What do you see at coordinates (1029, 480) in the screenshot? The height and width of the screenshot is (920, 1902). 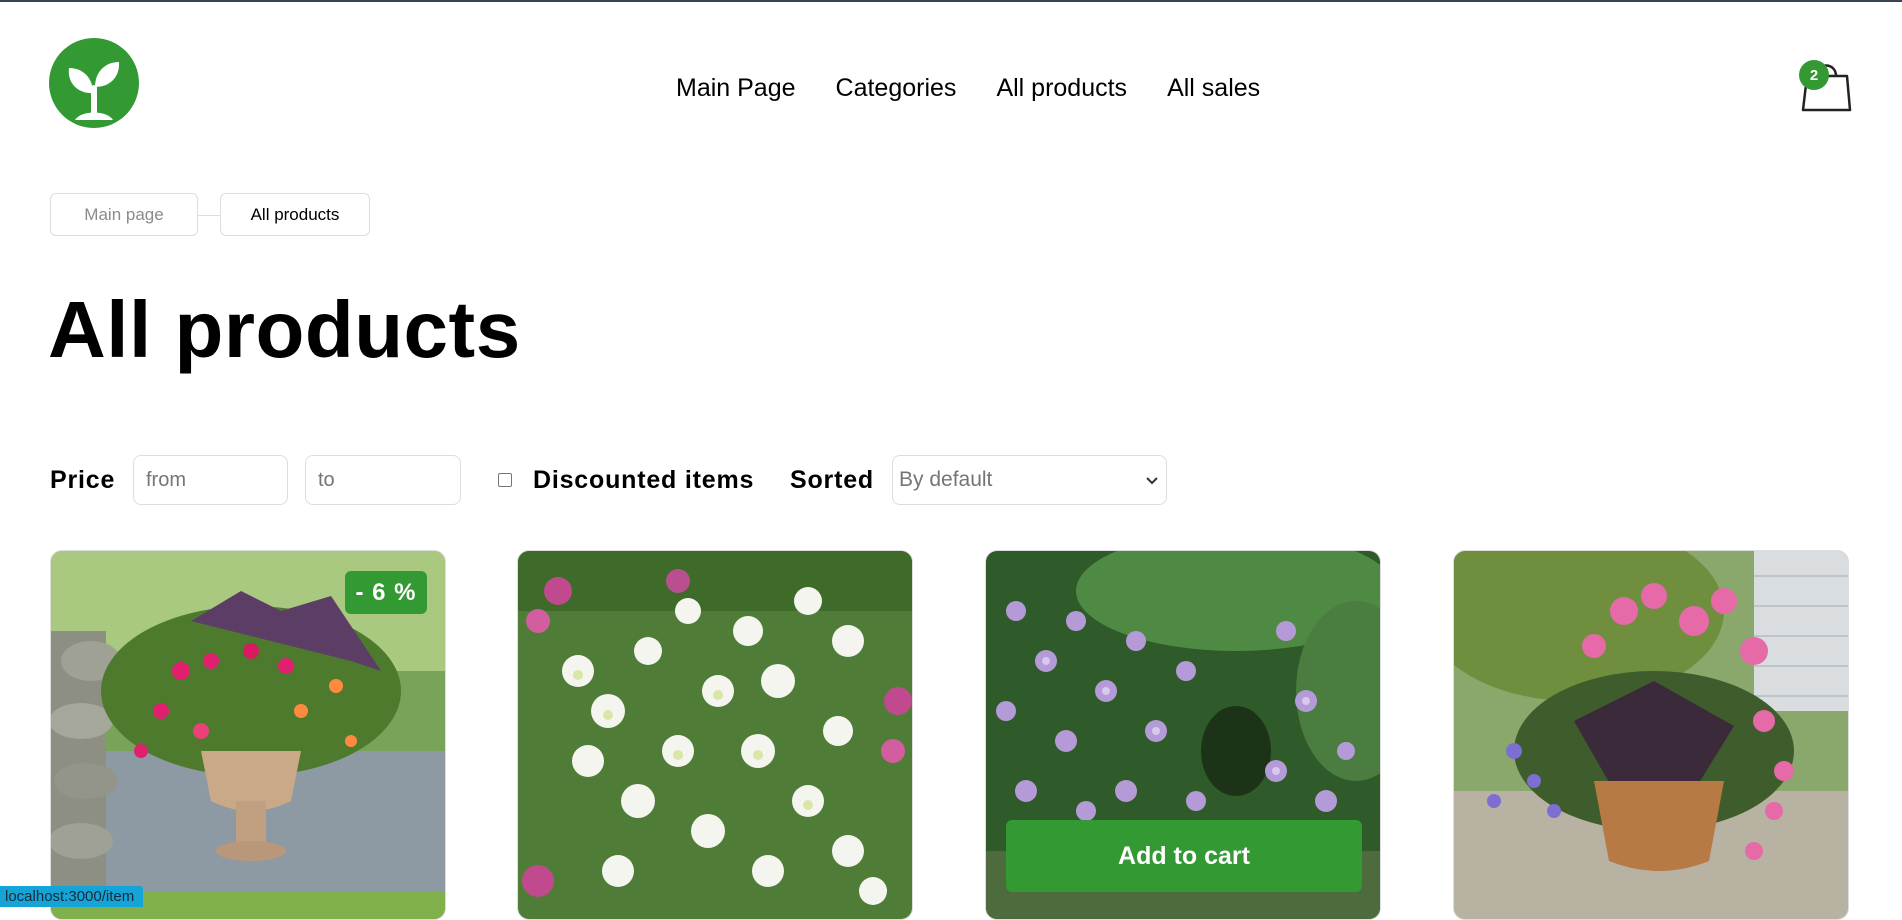 I see `sort-select: By default` at bounding box center [1029, 480].